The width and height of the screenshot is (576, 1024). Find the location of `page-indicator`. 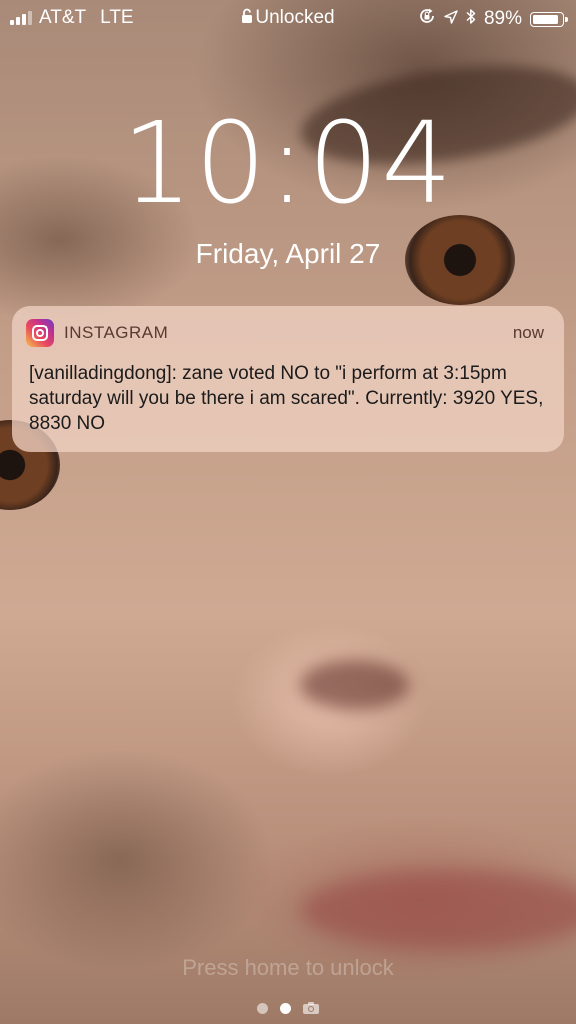

page-indicator is located at coordinates (288, 1008).